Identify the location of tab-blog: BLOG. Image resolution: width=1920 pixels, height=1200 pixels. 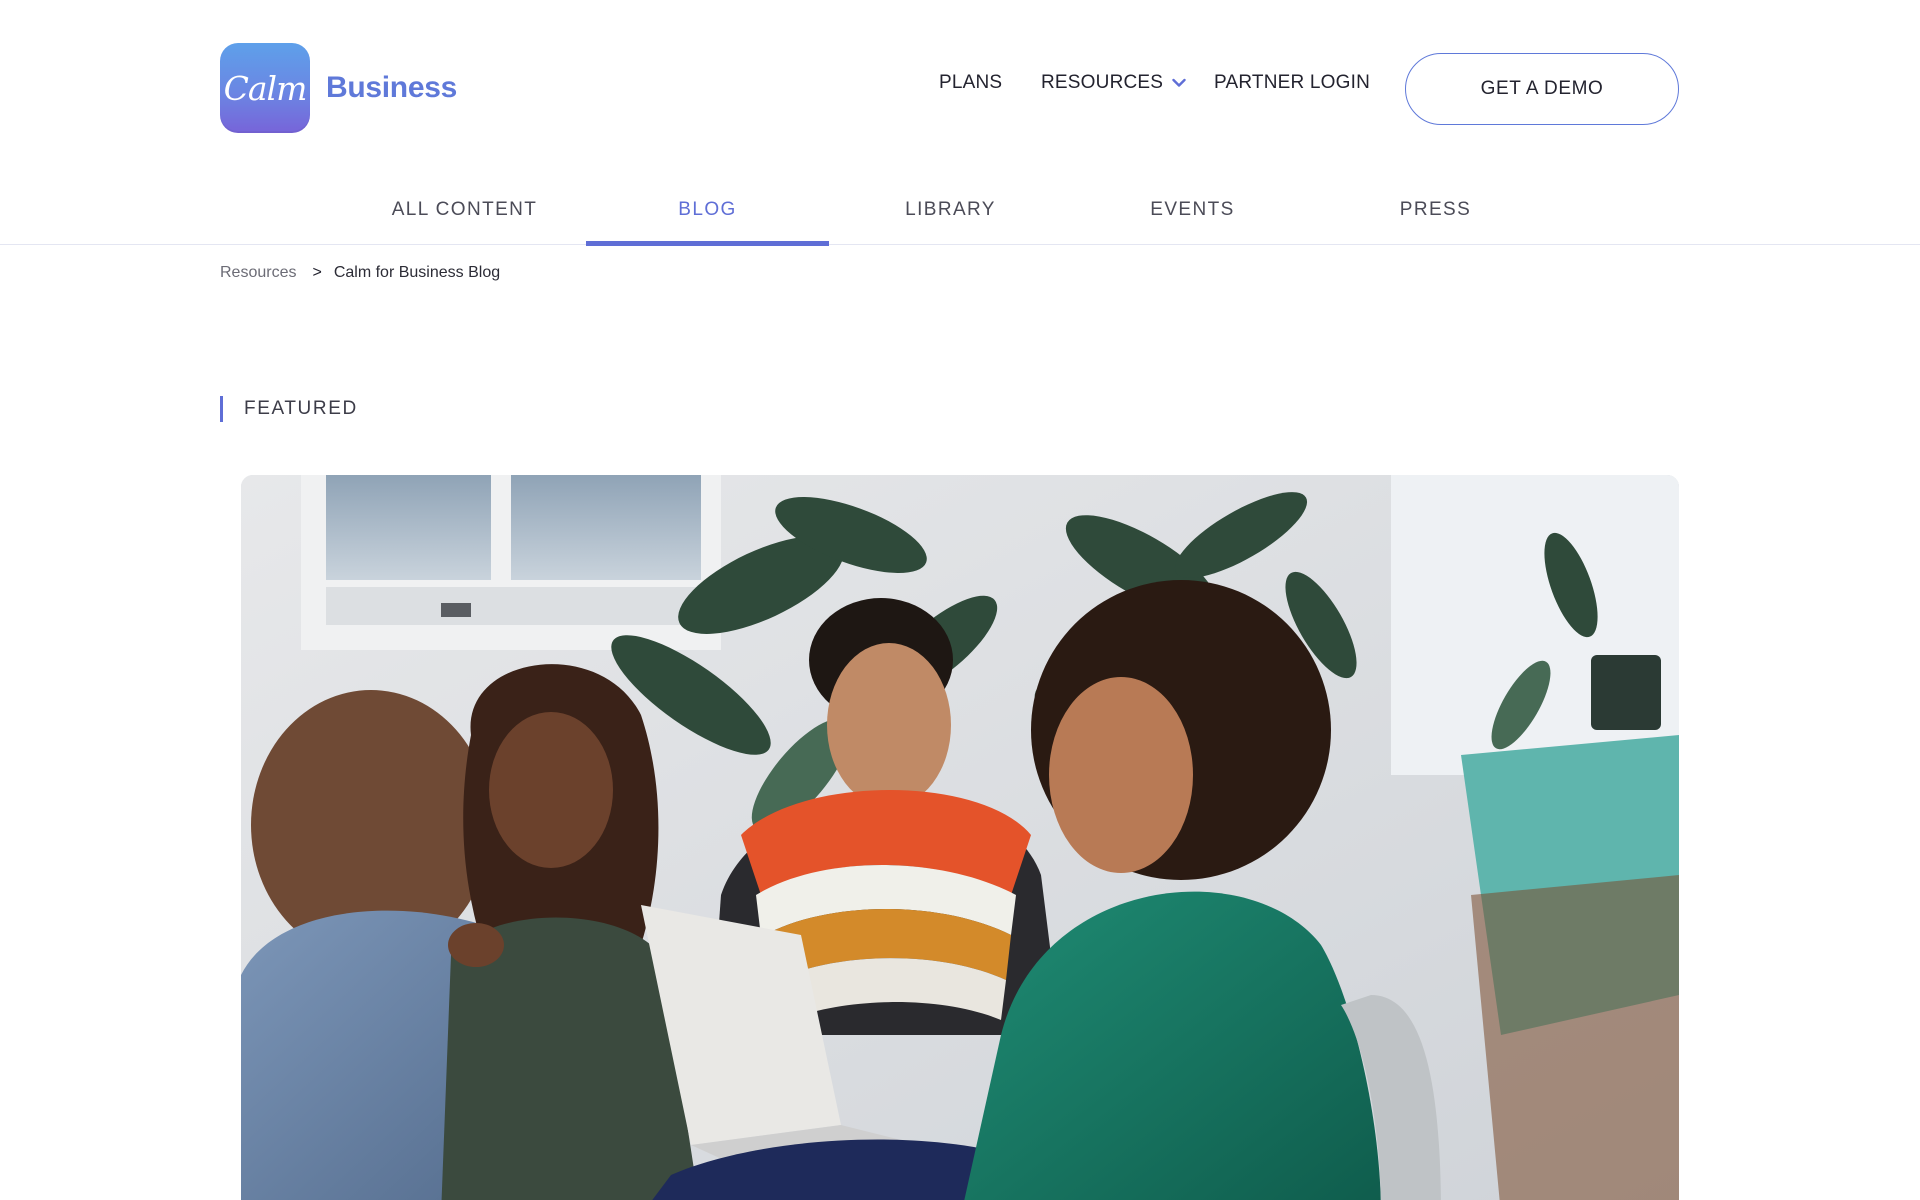
(707, 210).